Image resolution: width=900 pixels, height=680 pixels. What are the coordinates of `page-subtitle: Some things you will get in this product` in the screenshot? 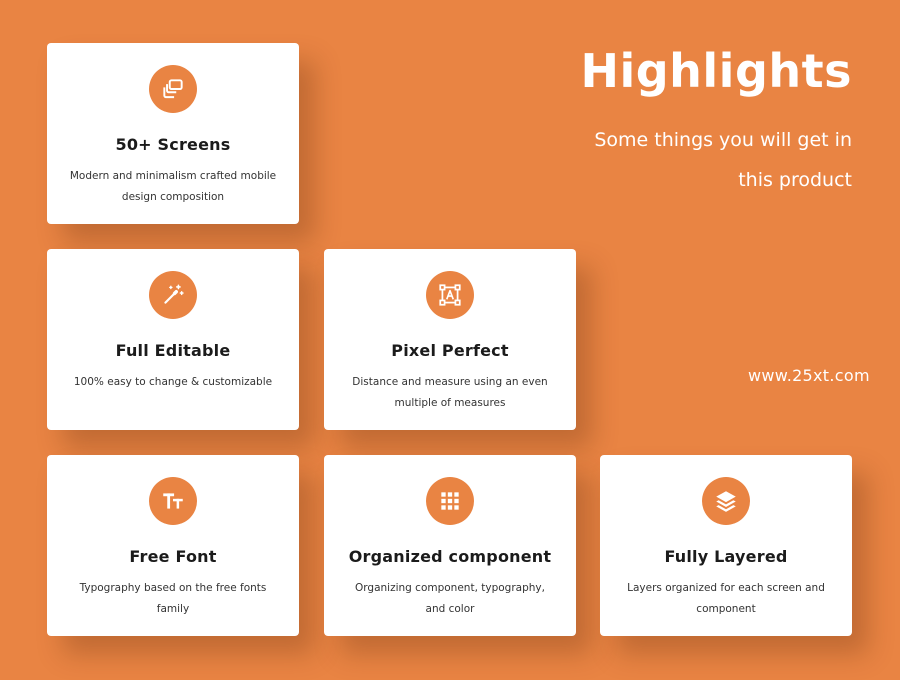 It's located at (723, 160).